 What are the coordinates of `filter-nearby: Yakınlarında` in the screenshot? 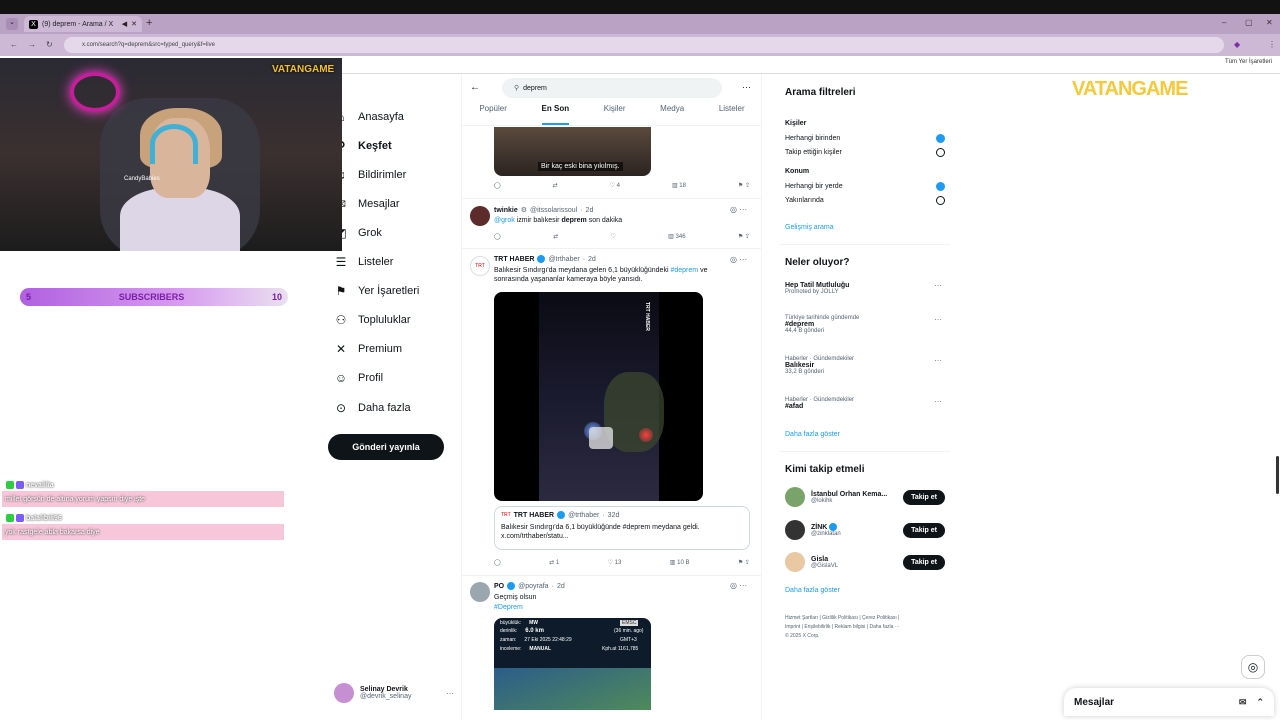 It's located at (865, 200).